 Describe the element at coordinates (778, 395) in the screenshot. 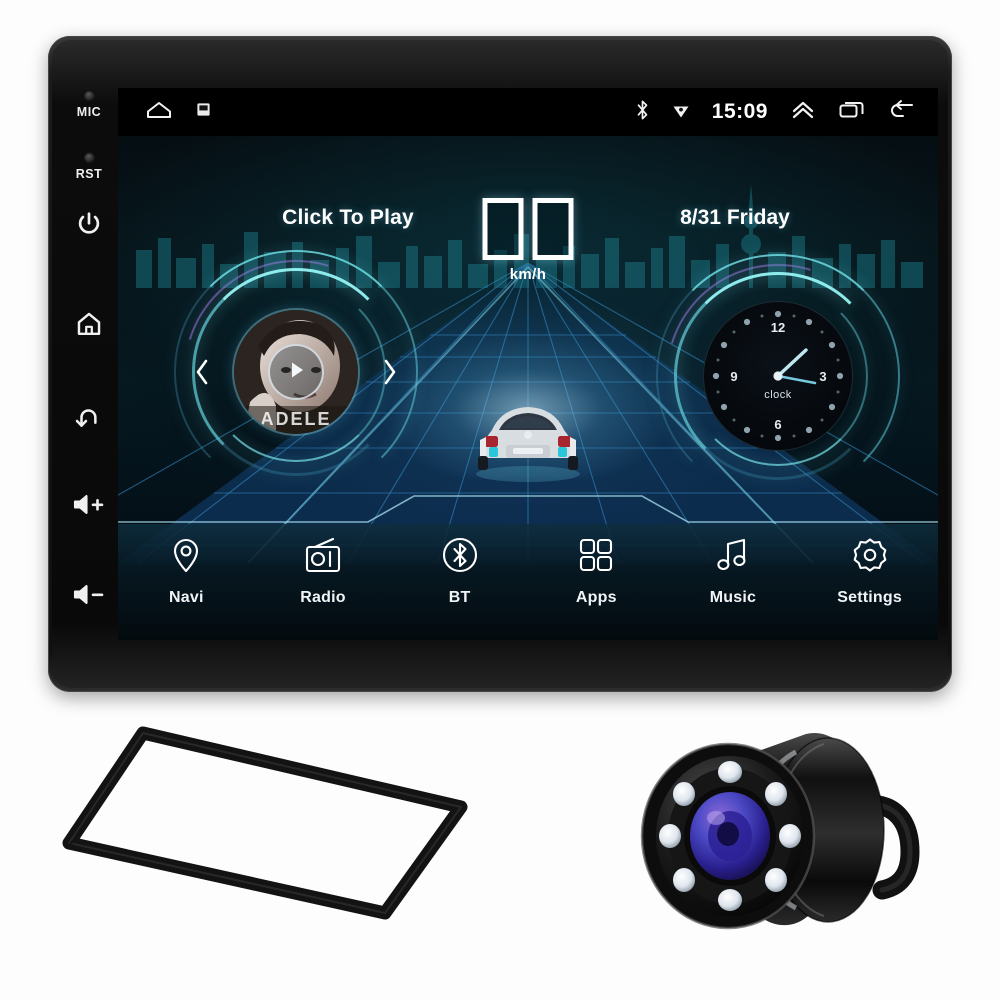

I see `clock-widget-label: clock` at that location.